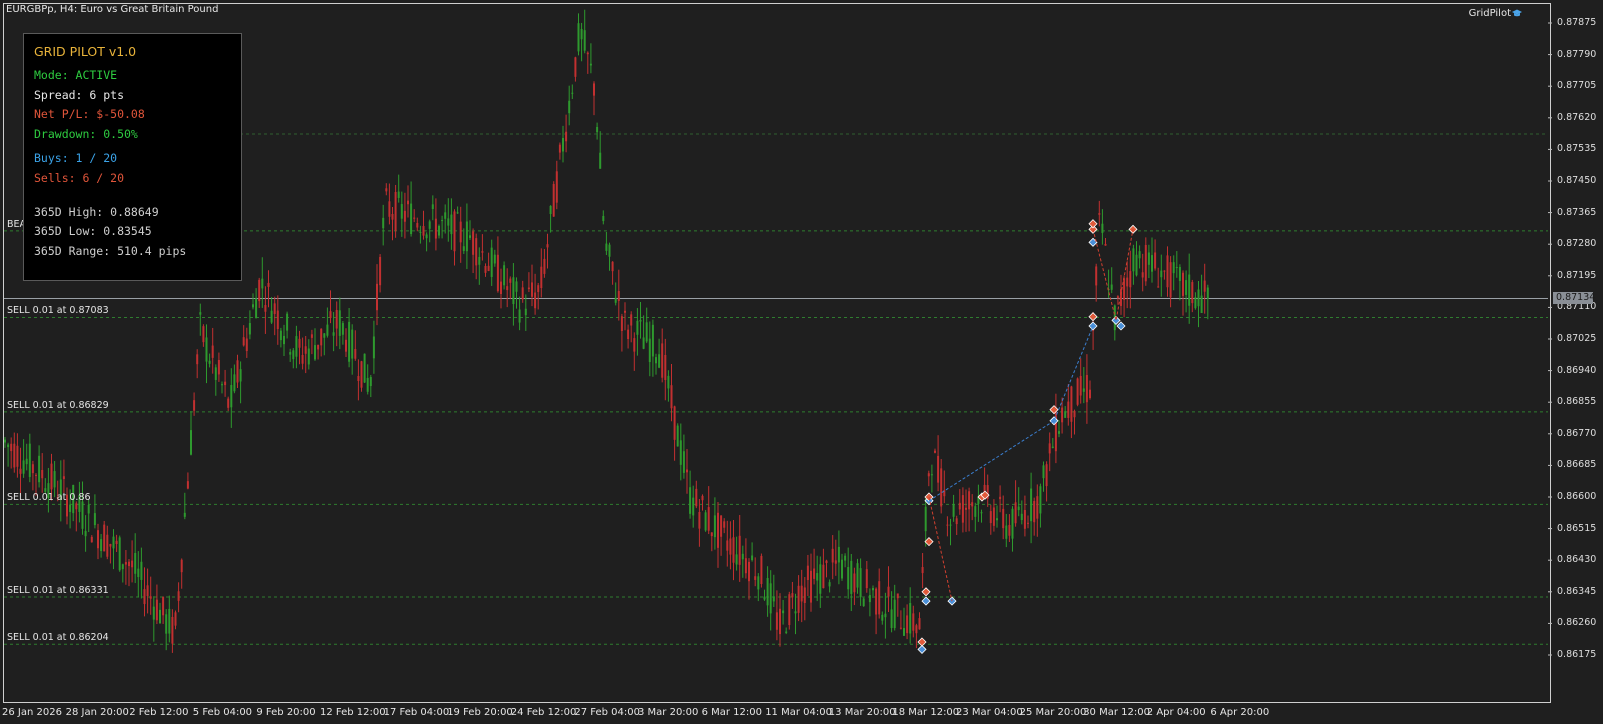  I want to click on price-tick-label: 0.87535, so click(1577, 149).